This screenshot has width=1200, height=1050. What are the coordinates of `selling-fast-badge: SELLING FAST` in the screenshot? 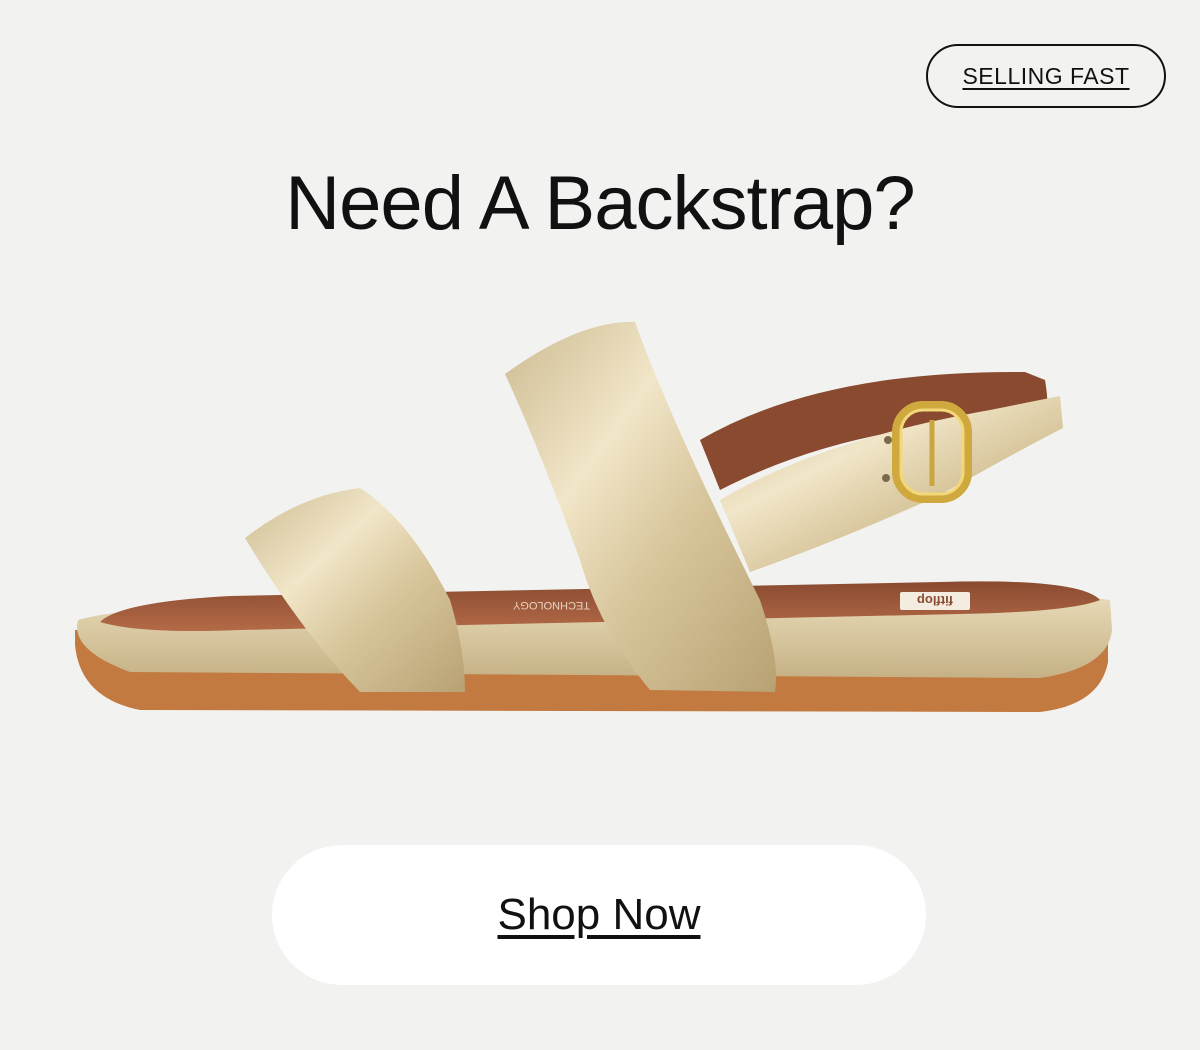 It's located at (1046, 76).